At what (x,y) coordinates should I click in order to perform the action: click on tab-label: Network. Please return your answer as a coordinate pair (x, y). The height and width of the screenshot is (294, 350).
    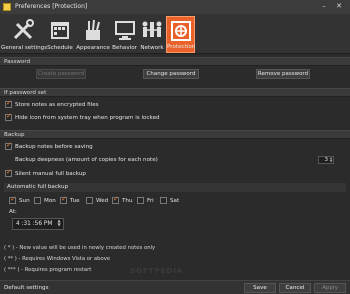
    Looking at the image, I should click on (152, 48).